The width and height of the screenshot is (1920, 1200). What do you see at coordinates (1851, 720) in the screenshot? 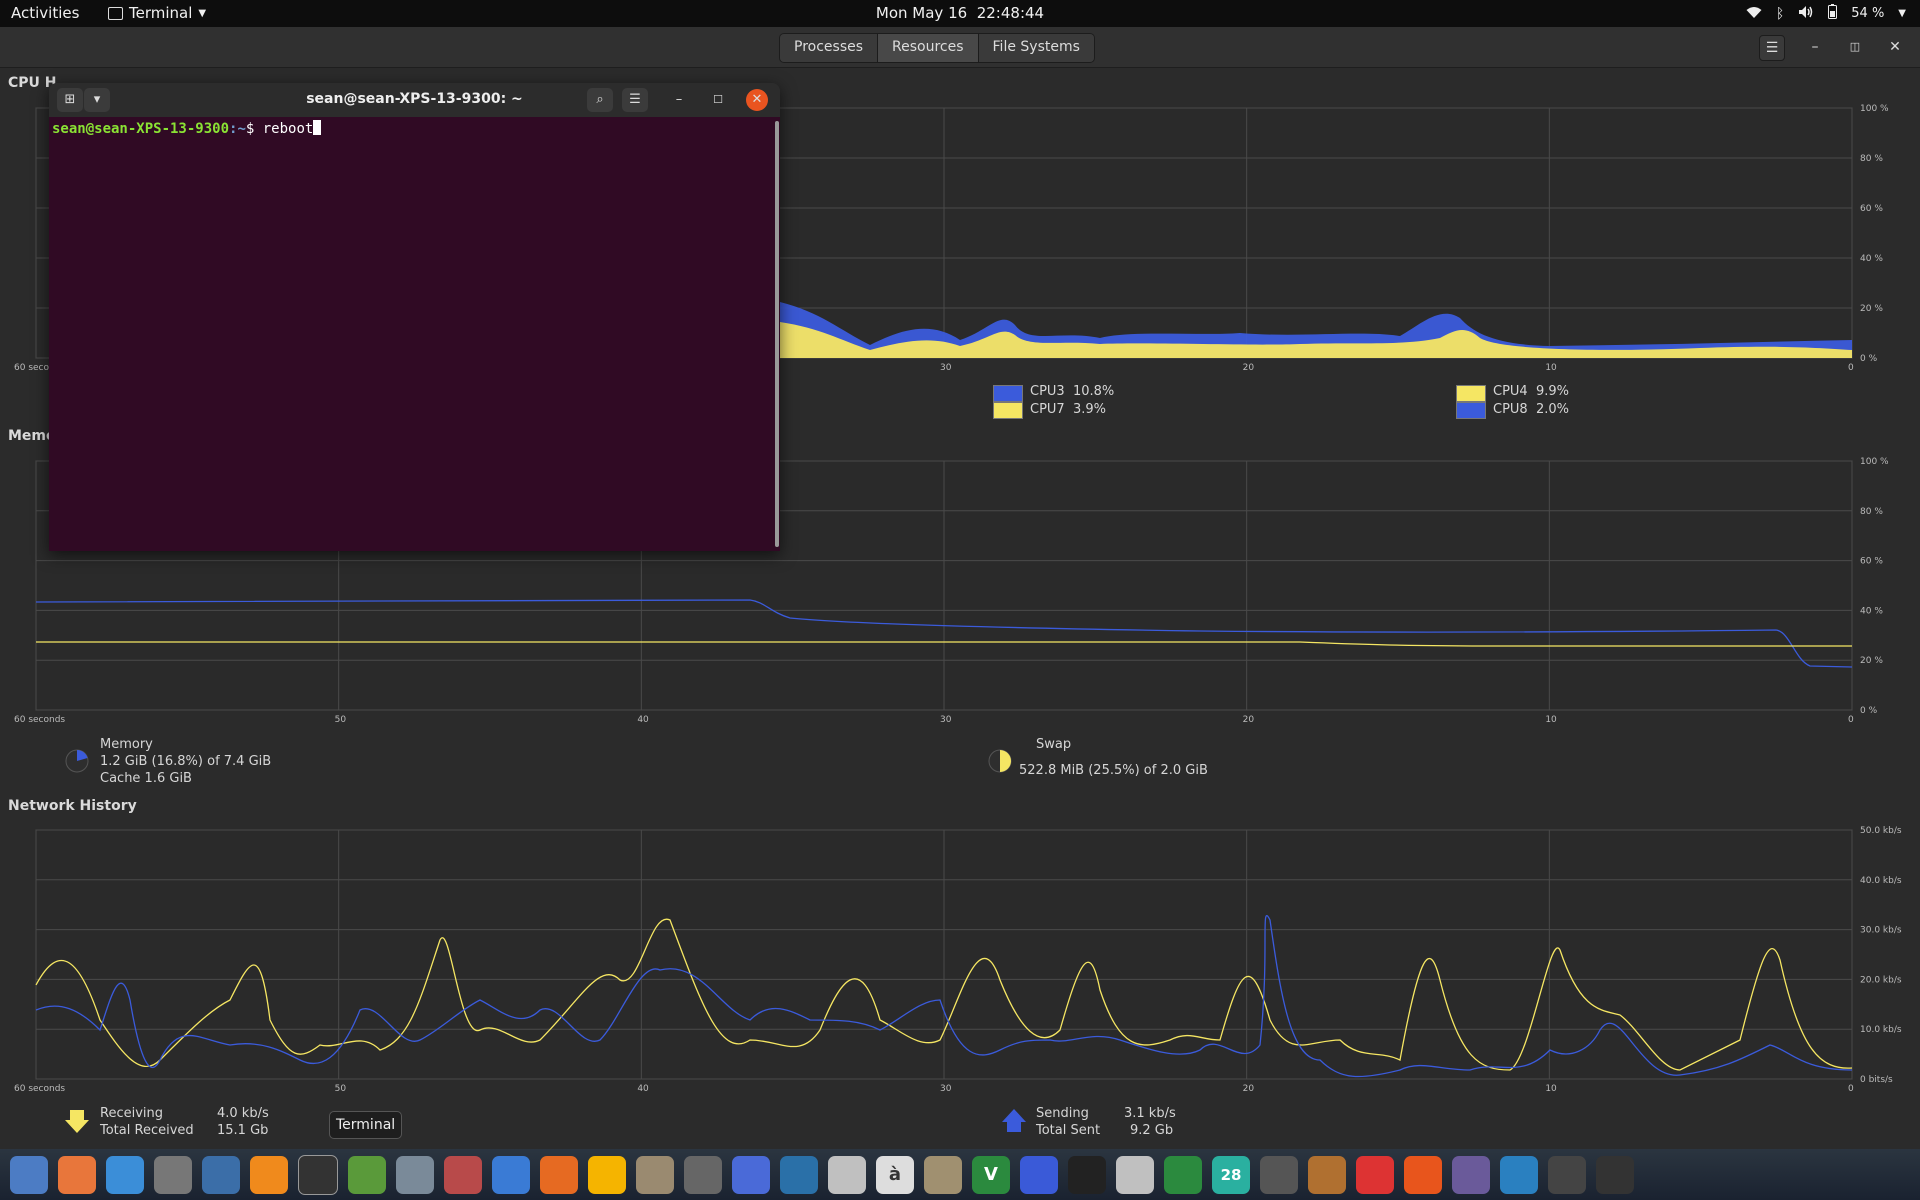
I see `memory-x-tick: 0` at bounding box center [1851, 720].